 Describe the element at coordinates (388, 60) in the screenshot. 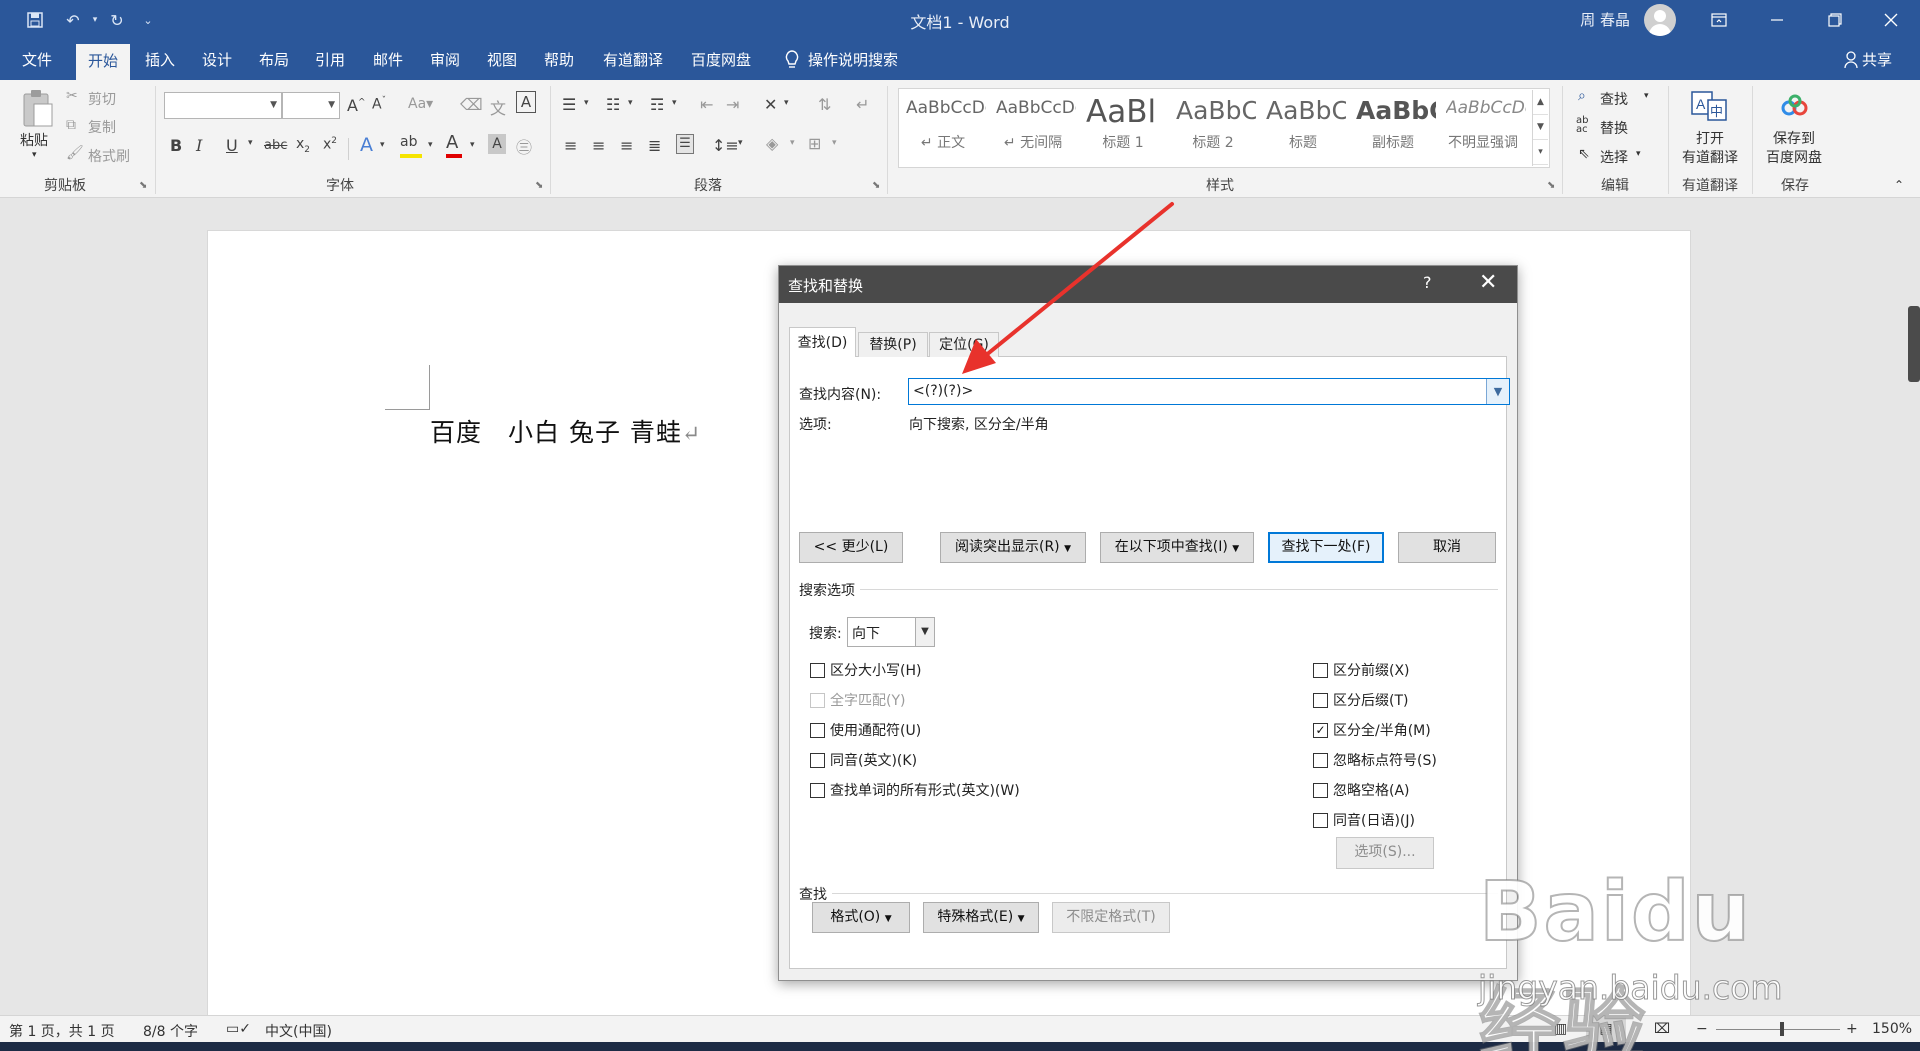

I see `tab-mailings: 邮件` at that location.